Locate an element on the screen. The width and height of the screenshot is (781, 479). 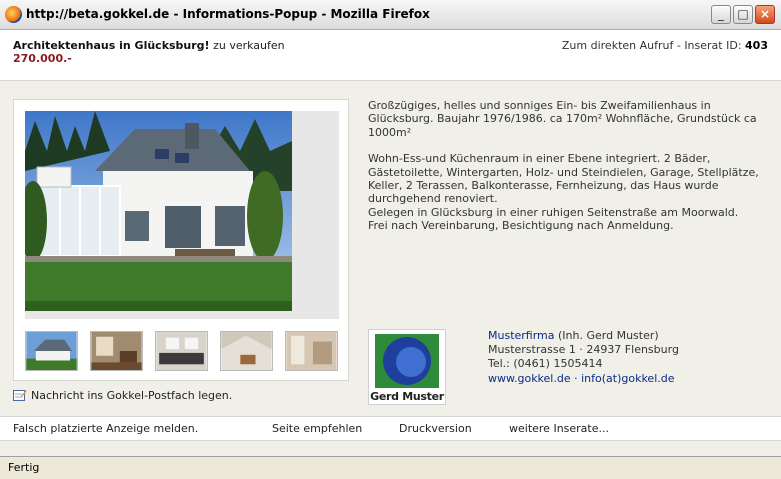
company-logo: Gerd Muster is located at coordinates (407, 367).